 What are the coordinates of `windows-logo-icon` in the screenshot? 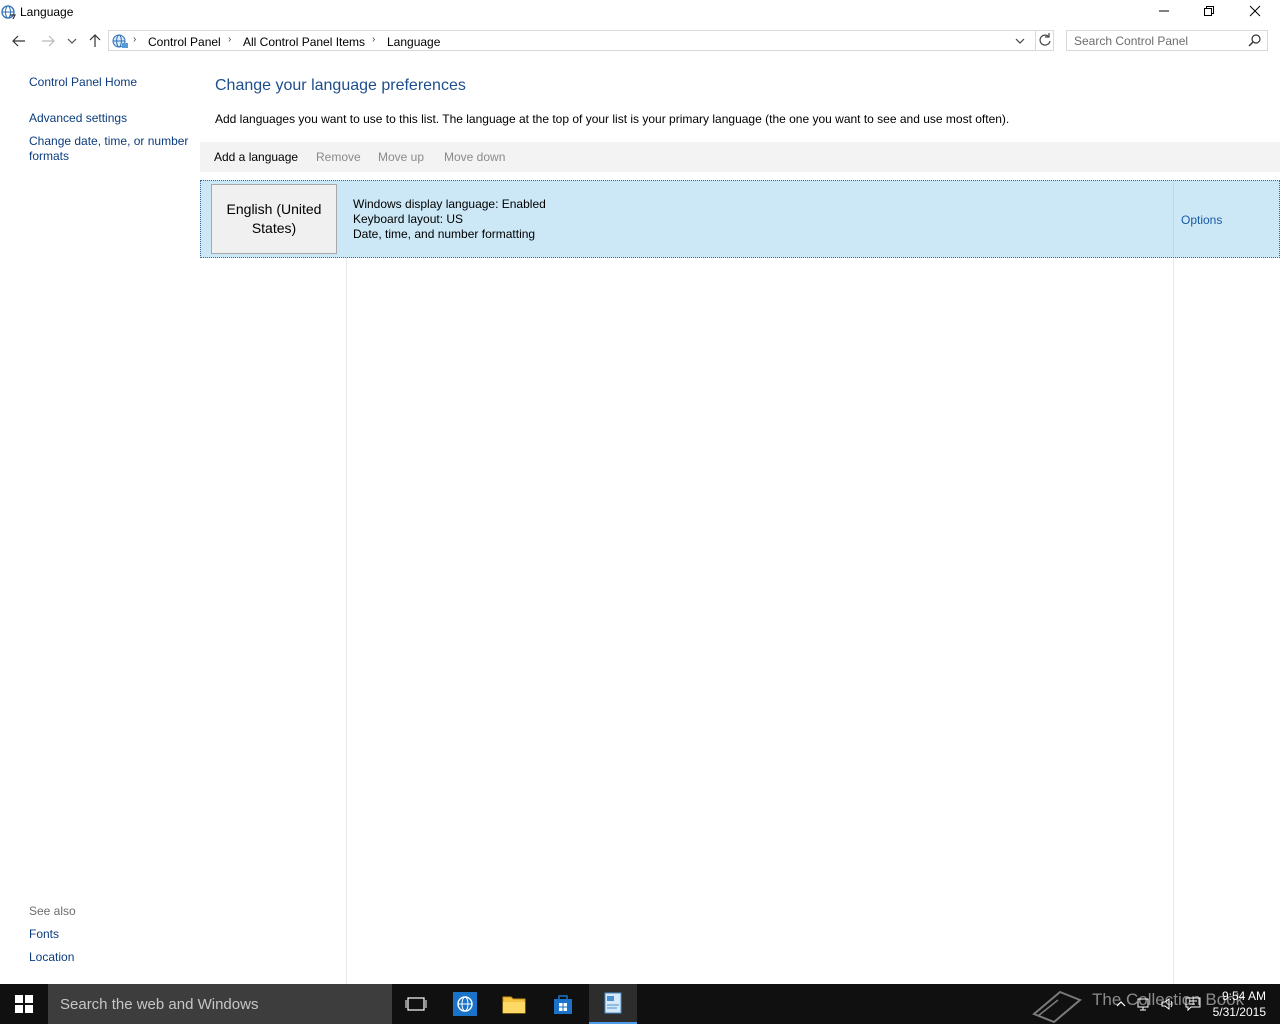 It's located at (24, 1004).